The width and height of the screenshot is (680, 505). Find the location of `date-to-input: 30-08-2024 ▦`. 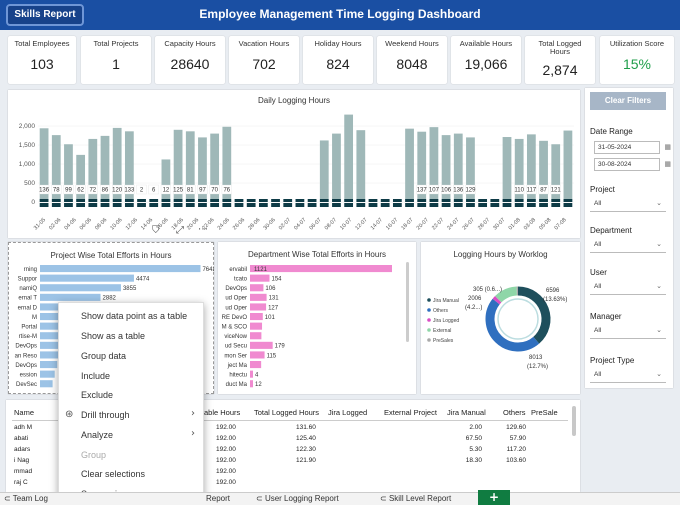

date-to-input: 30-08-2024 ▦ is located at coordinates (632, 164).